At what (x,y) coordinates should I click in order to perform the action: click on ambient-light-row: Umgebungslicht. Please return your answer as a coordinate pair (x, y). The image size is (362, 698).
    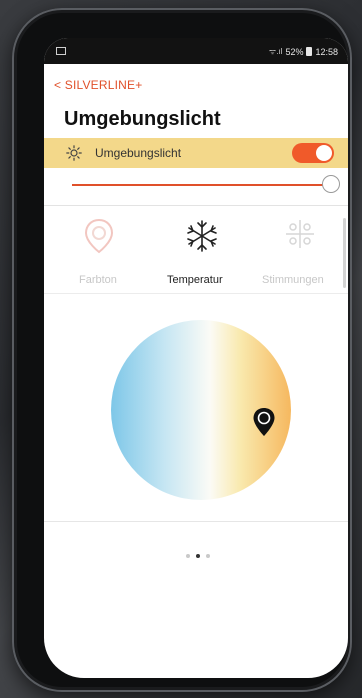
    Looking at the image, I should click on (196, 153).